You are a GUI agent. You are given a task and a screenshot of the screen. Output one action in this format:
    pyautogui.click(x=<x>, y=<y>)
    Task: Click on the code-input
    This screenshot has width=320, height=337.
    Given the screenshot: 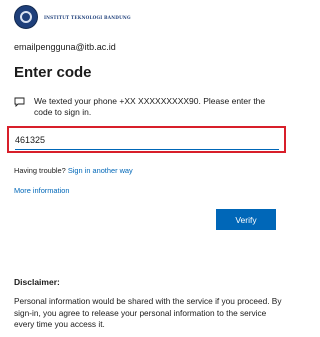 What is the action you would take?
    pyautogui.click(x=147, y=141)
    